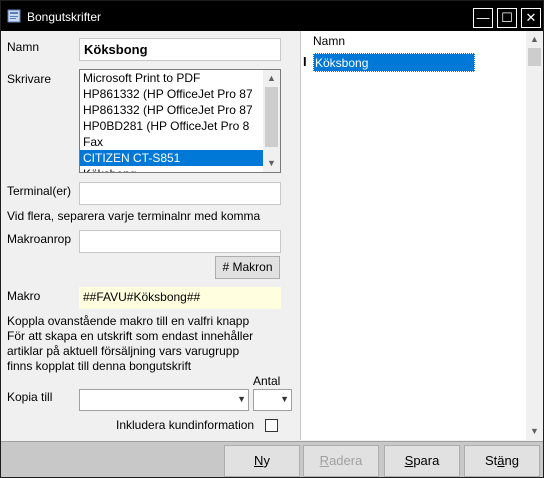 This screenshot has height=478, width=544. Describe the element at coordinates (329, 41) in the screenshot. I see `grid-column-header: Namn` at that location.